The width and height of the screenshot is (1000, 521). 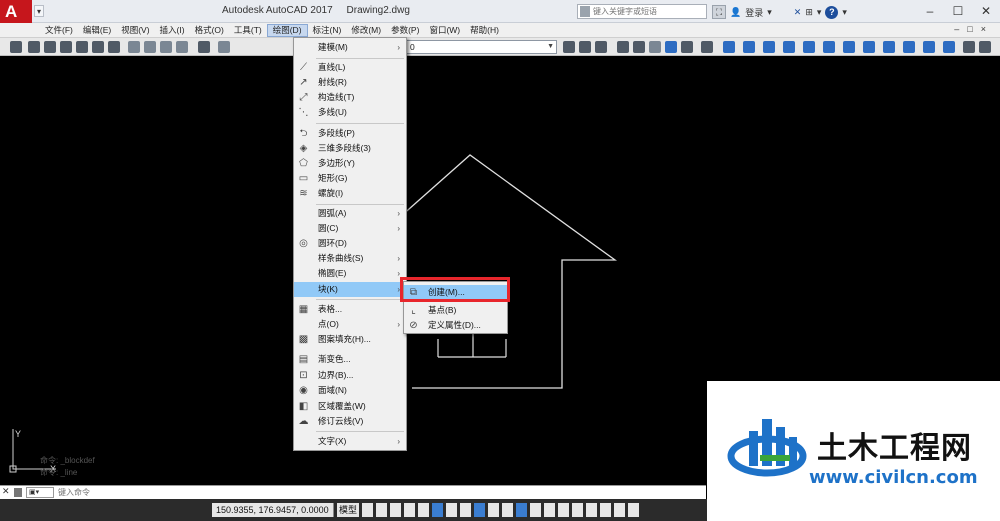 What do you see at coordinates (350, 82) in the screenshot?
I see `menu-item-ray: ↗ 射线(R)` at bounding box center [350, 82].